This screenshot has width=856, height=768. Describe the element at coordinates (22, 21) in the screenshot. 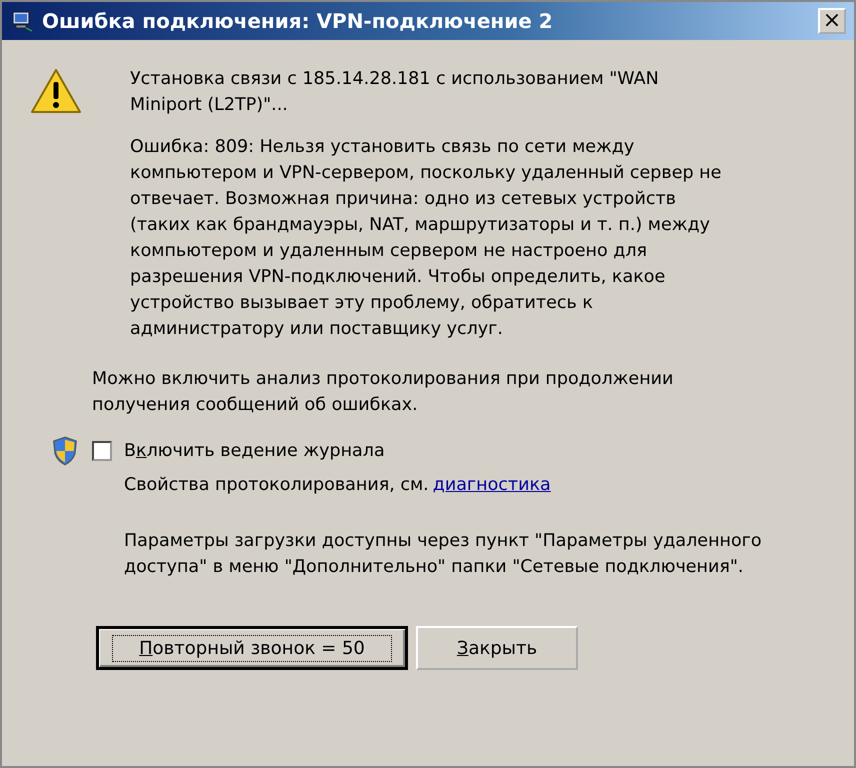

I see `network-computer-icon` at that location.